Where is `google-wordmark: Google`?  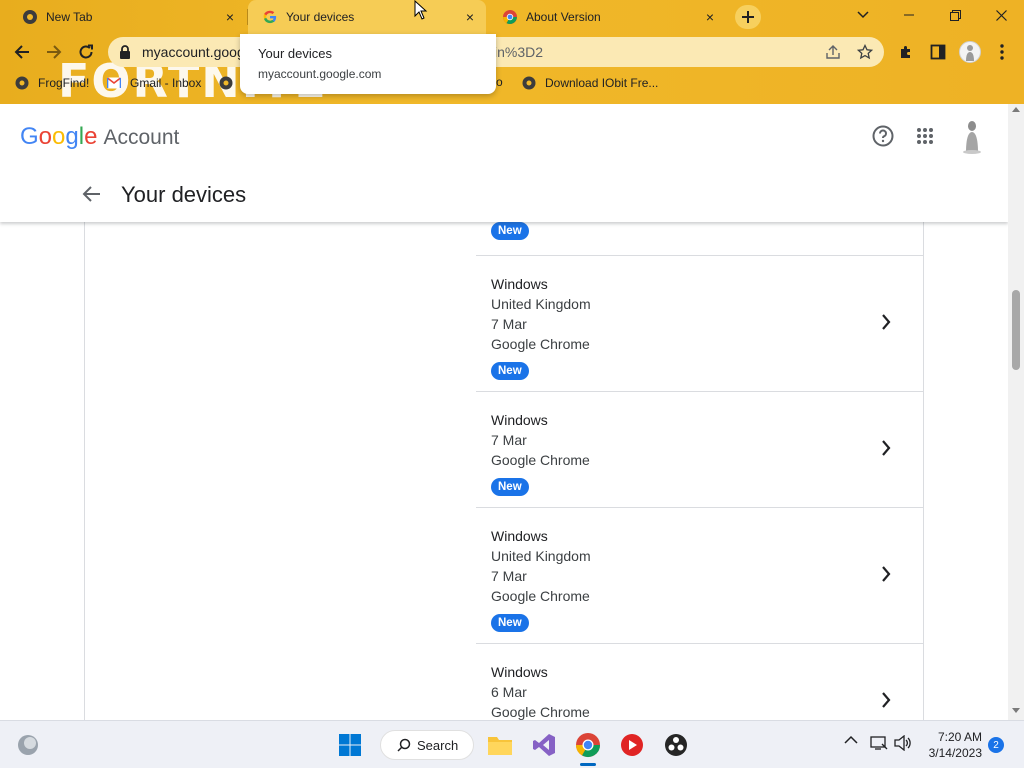 google-wordmark: Google is located at coordinates (59, 136).